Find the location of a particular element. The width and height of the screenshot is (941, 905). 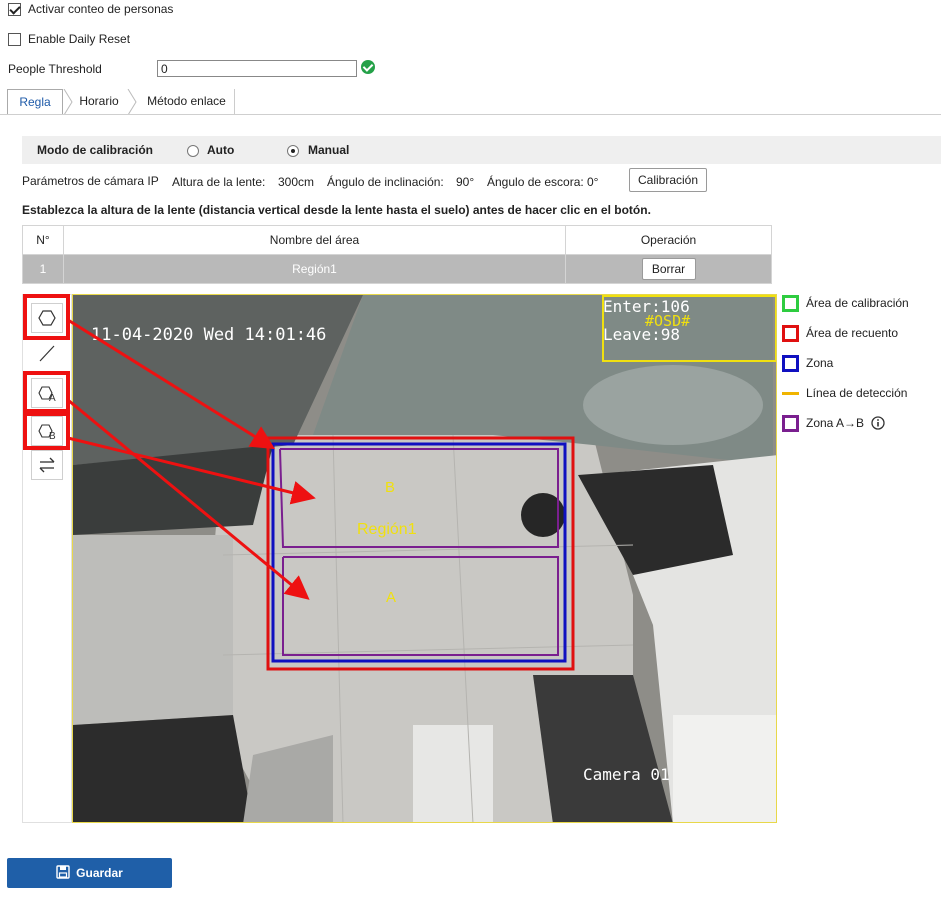

delete-button: Borrar is located at coordinates (668, 269).